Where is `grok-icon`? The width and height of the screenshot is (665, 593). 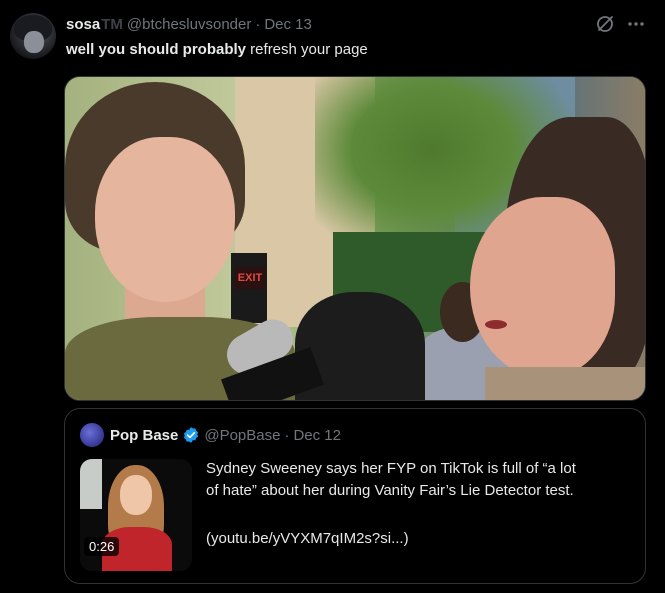
grok-icon is located at coordinates (605, 24).